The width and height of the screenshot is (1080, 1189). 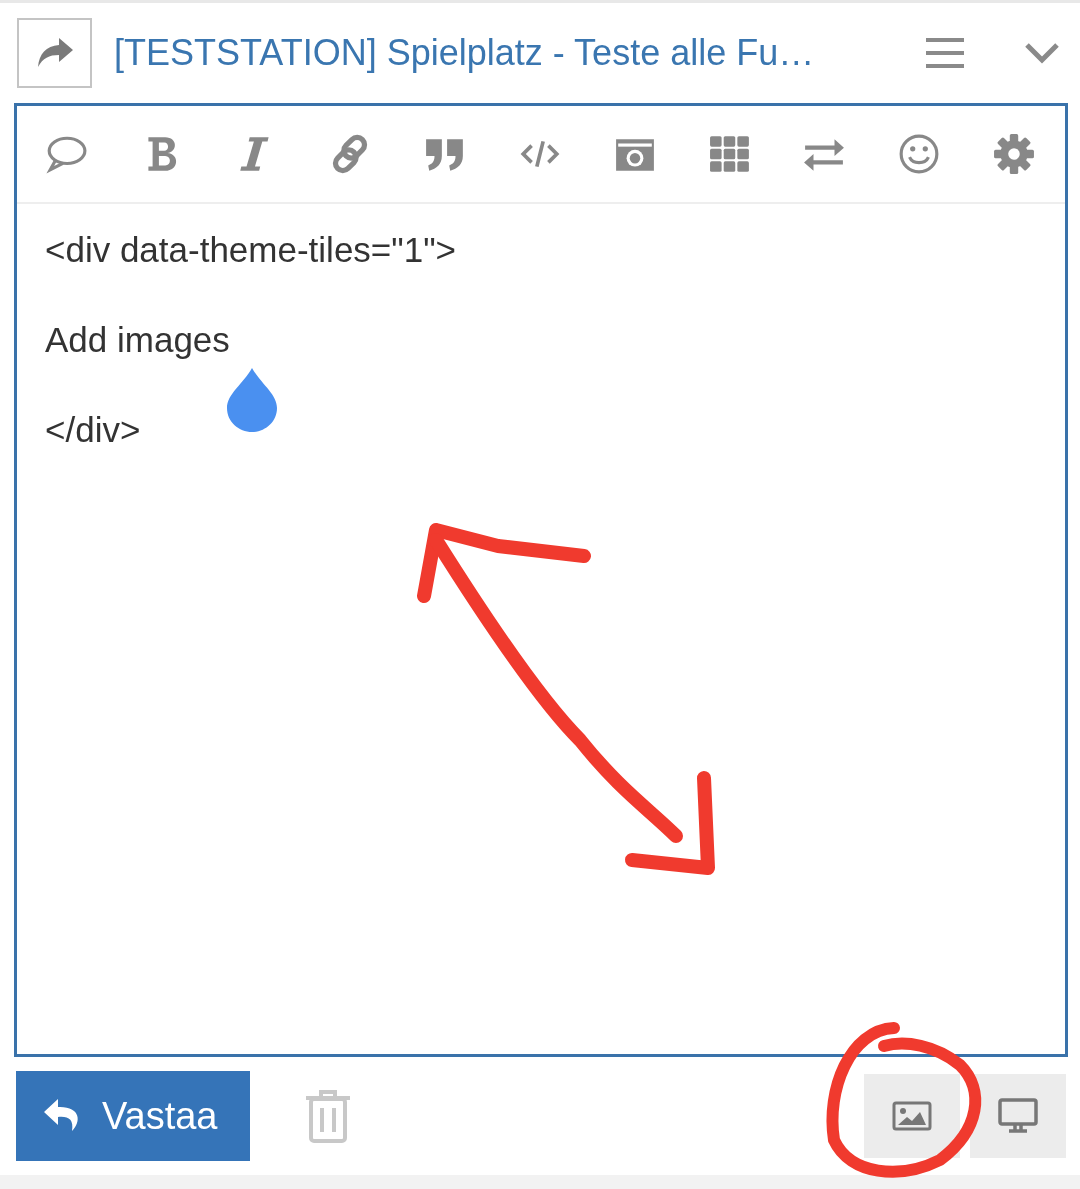 What do you see at coordinates (133, 1116) in the screenshot?
I see `reply-button: Vastaa` at bounding box center [133, 1116].